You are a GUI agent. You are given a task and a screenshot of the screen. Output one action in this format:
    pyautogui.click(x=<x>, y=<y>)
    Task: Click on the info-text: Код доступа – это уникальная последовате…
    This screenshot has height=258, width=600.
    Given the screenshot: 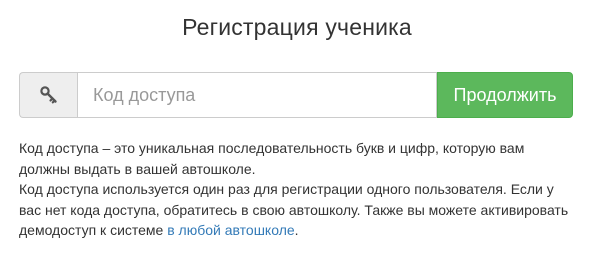 What is the action you would take?
    pyautogui.click(x=272, y=148)
    